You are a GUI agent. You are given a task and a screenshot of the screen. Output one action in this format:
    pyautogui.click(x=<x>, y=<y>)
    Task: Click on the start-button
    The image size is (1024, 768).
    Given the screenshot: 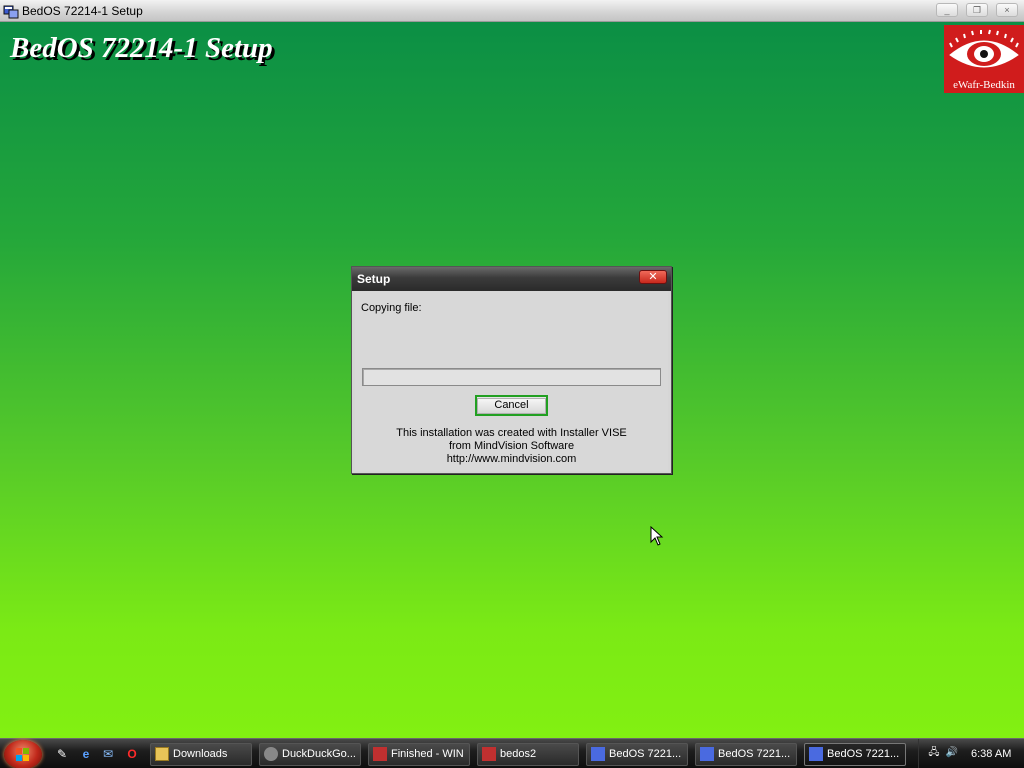 What is the action you would take?
    pyautogui.click(x=23, y=754)
    